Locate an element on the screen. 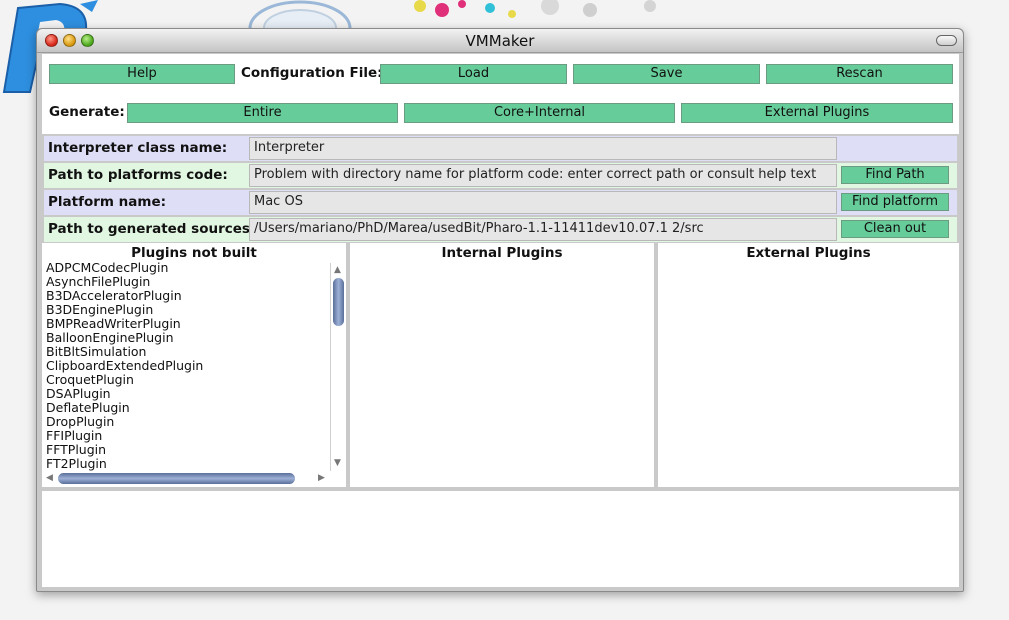  vertical-scroll-thumb is located at coordinates (338, 302).